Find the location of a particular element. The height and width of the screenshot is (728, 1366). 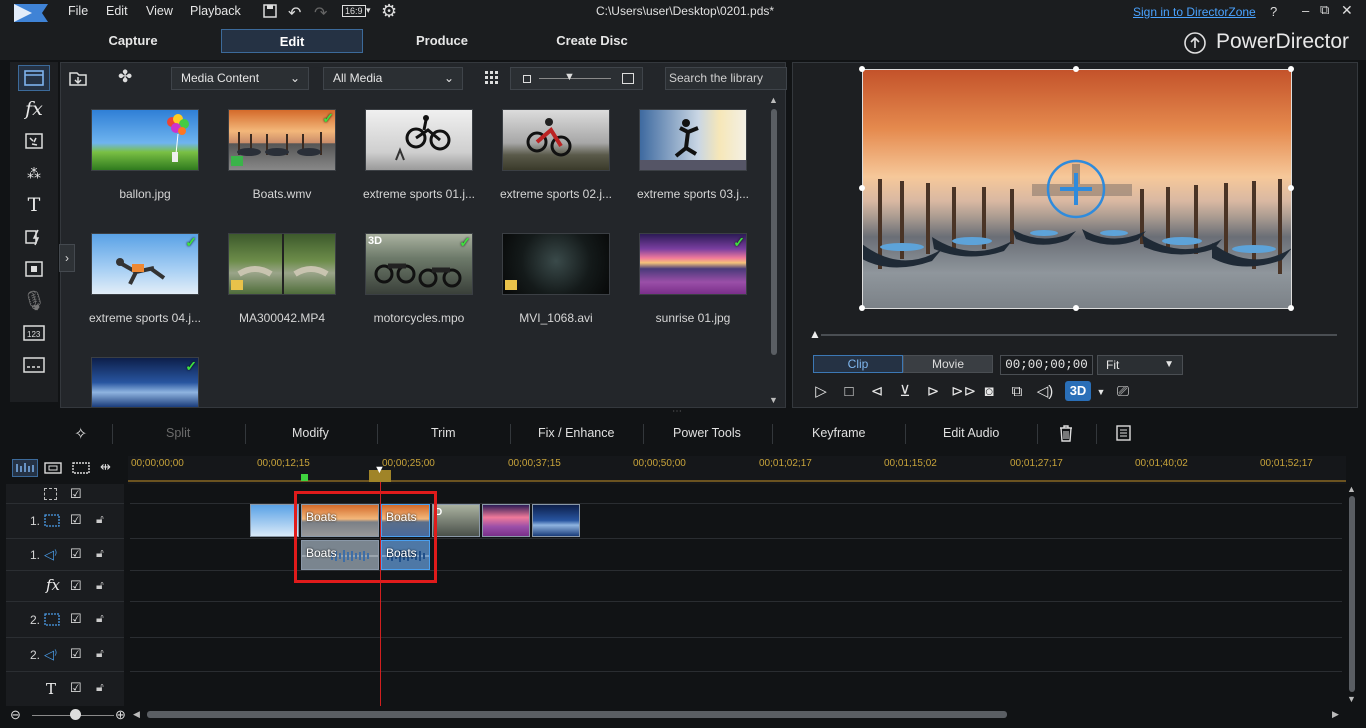

expand-panel-handle: › is located at coordinates (67, 258).